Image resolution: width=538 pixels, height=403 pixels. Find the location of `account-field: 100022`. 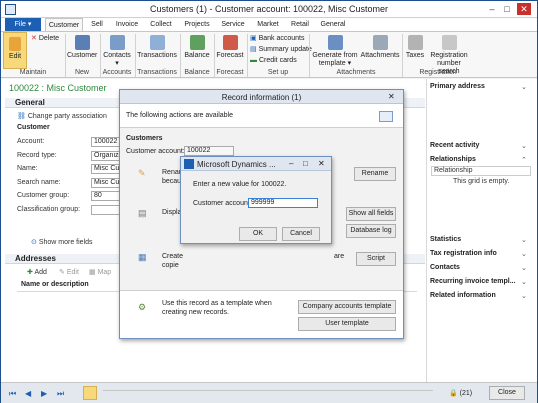

account-field: 100022 is located at coordinates (106, 142).